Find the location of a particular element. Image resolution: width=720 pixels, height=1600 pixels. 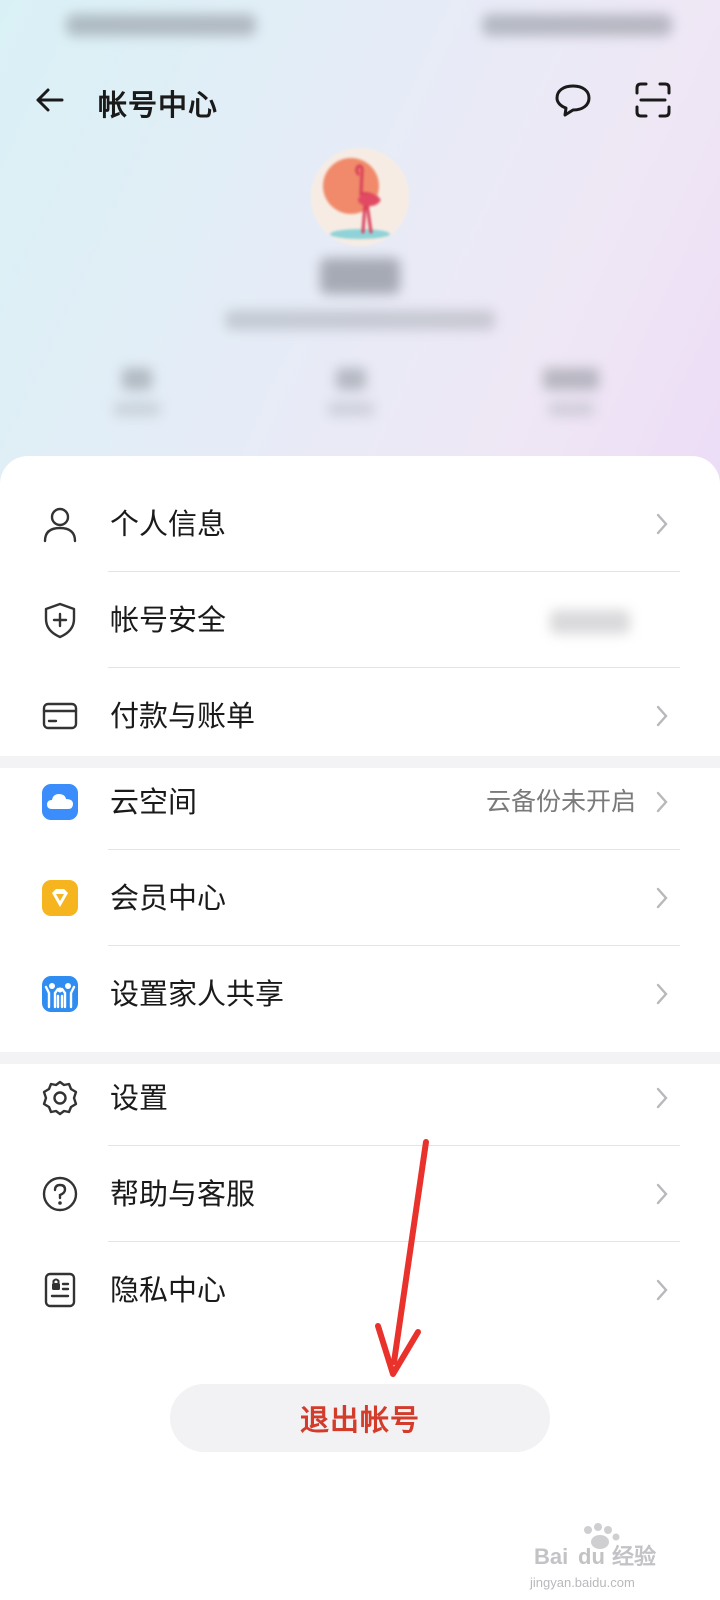

watermark-url: jingyan.baidu.com is located at coordinates (582, 1582).